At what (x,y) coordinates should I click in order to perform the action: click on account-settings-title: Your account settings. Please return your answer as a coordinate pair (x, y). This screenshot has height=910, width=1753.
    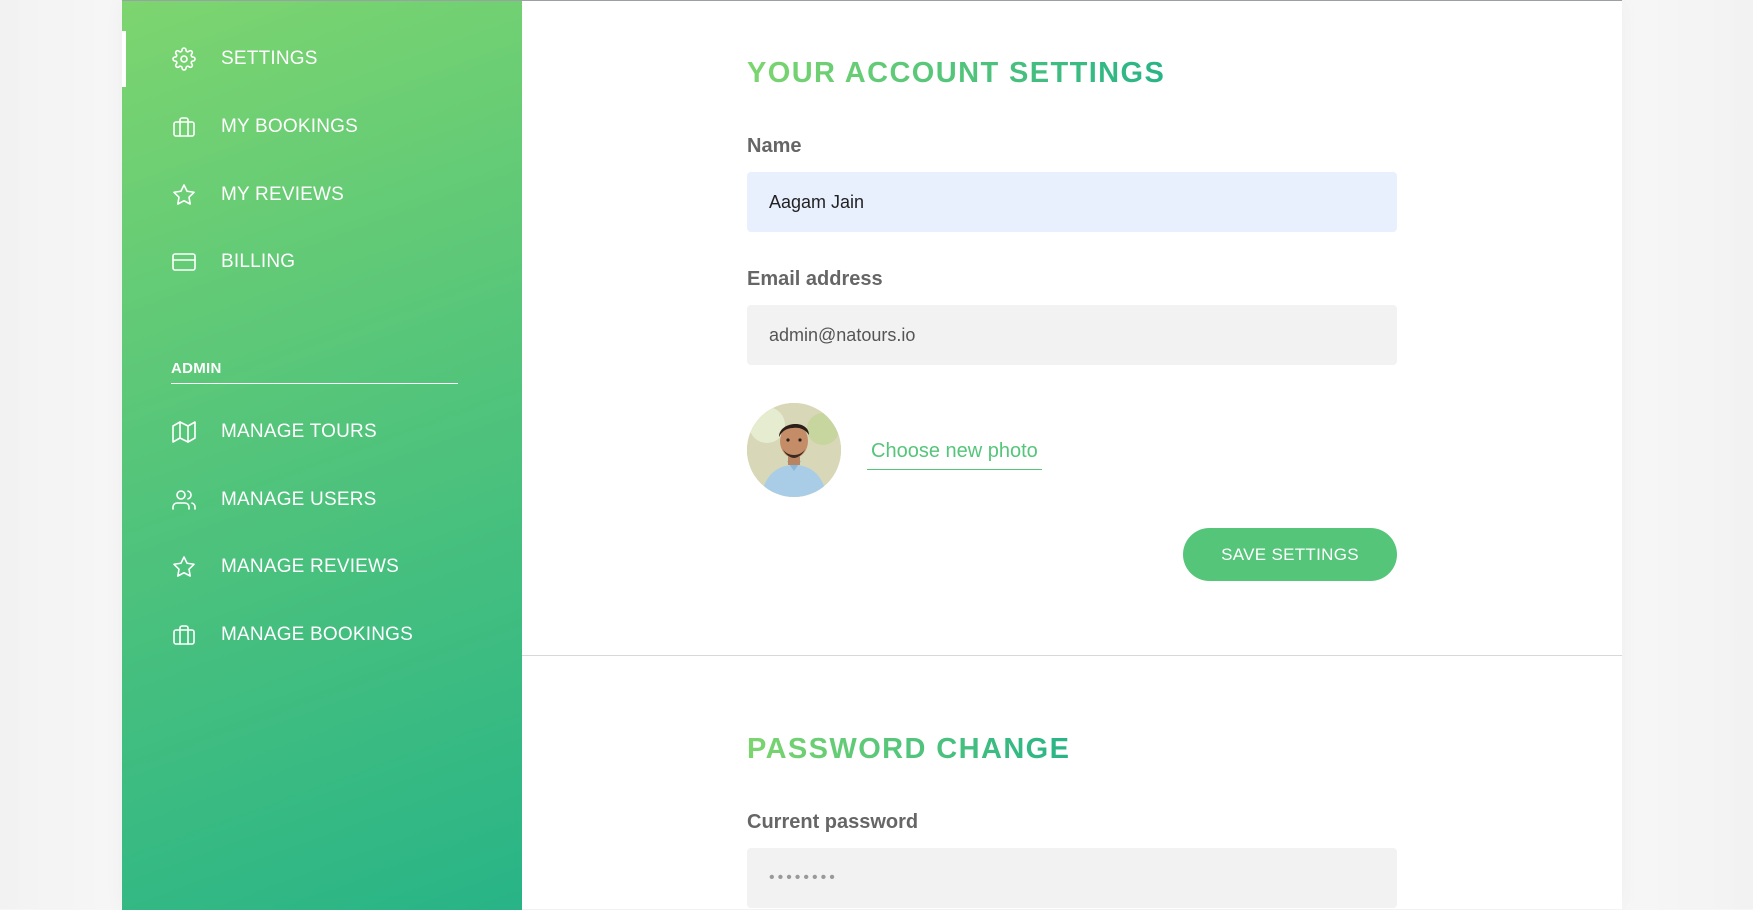
    Looking at the image, I should click on (956, 73).